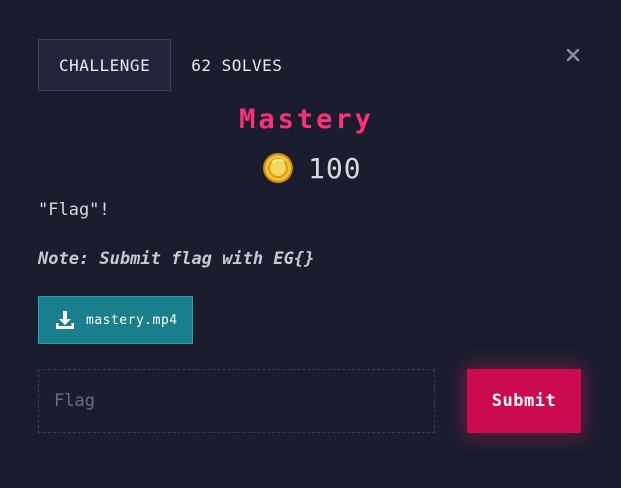  Describe the element at coordinates (236, 401) in the screenshot. I see `flag-input` at that location.